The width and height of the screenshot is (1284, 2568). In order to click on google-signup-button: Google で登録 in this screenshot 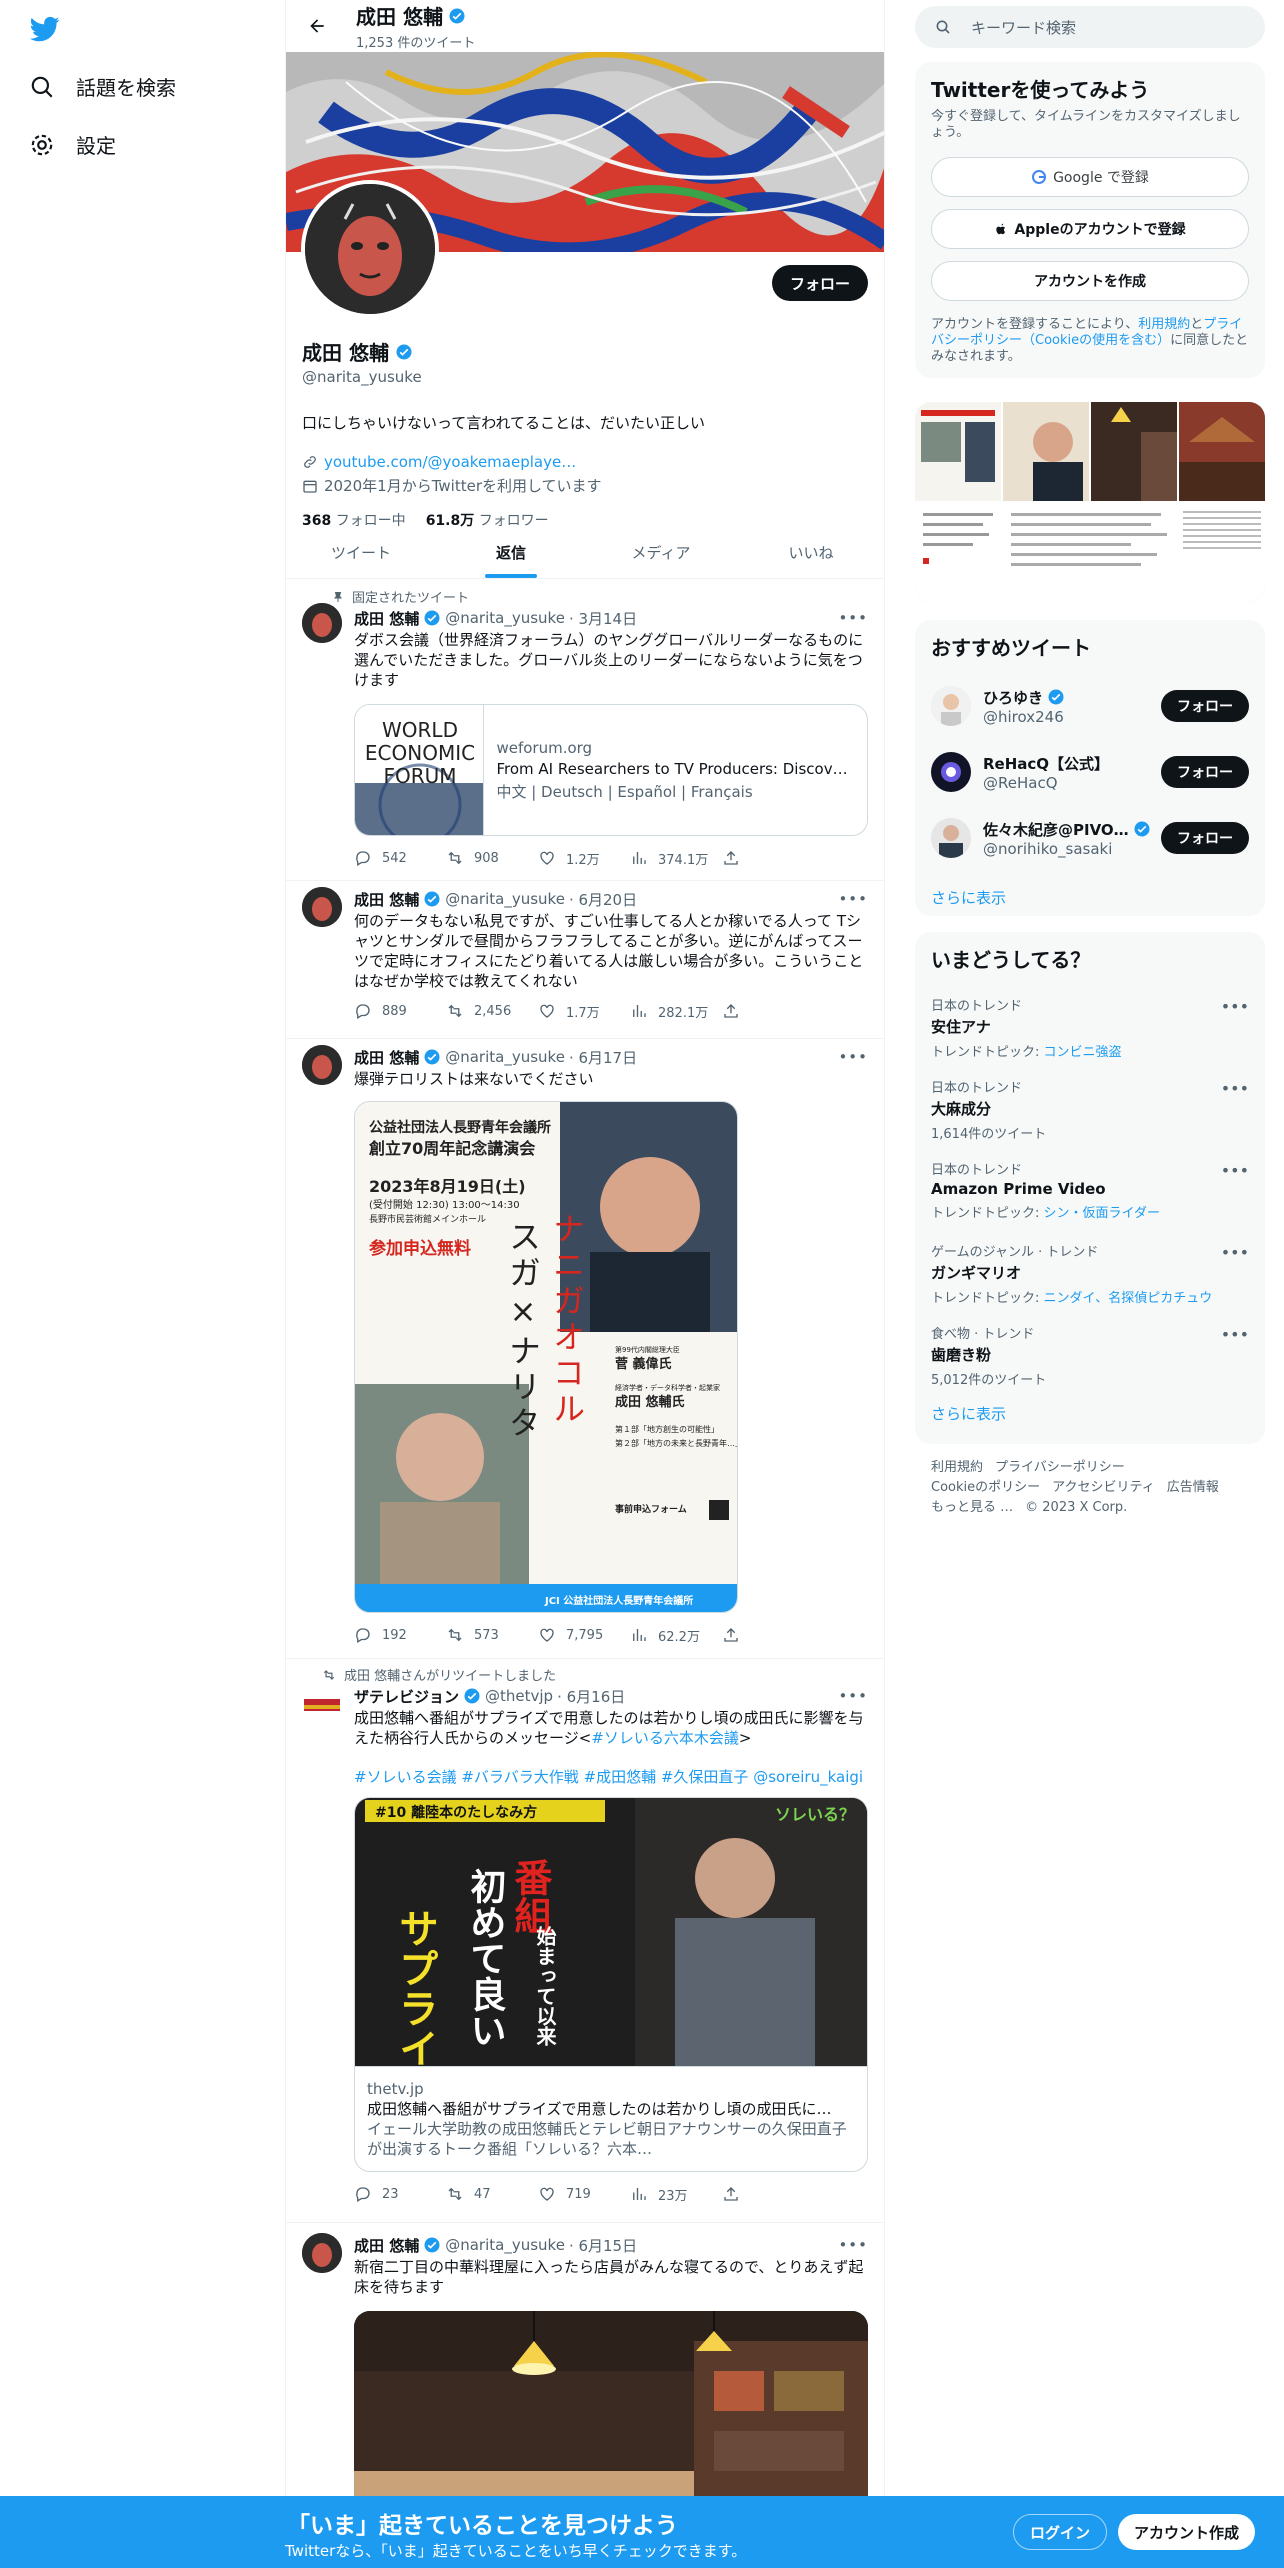, I will do `click(1090, 177)`.